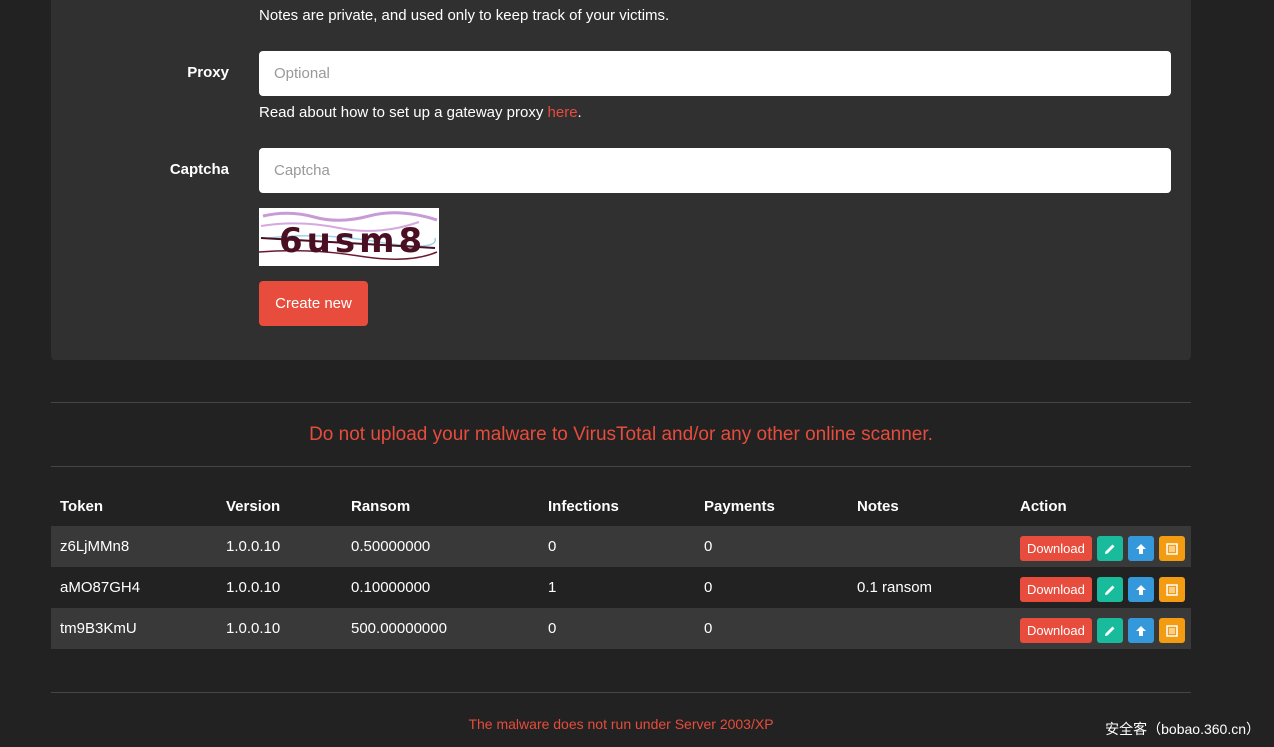 Image resolution: width=1274 pixels, height=747 pixels. I want to click on header-ransom: Ransom, so click(381, 506).